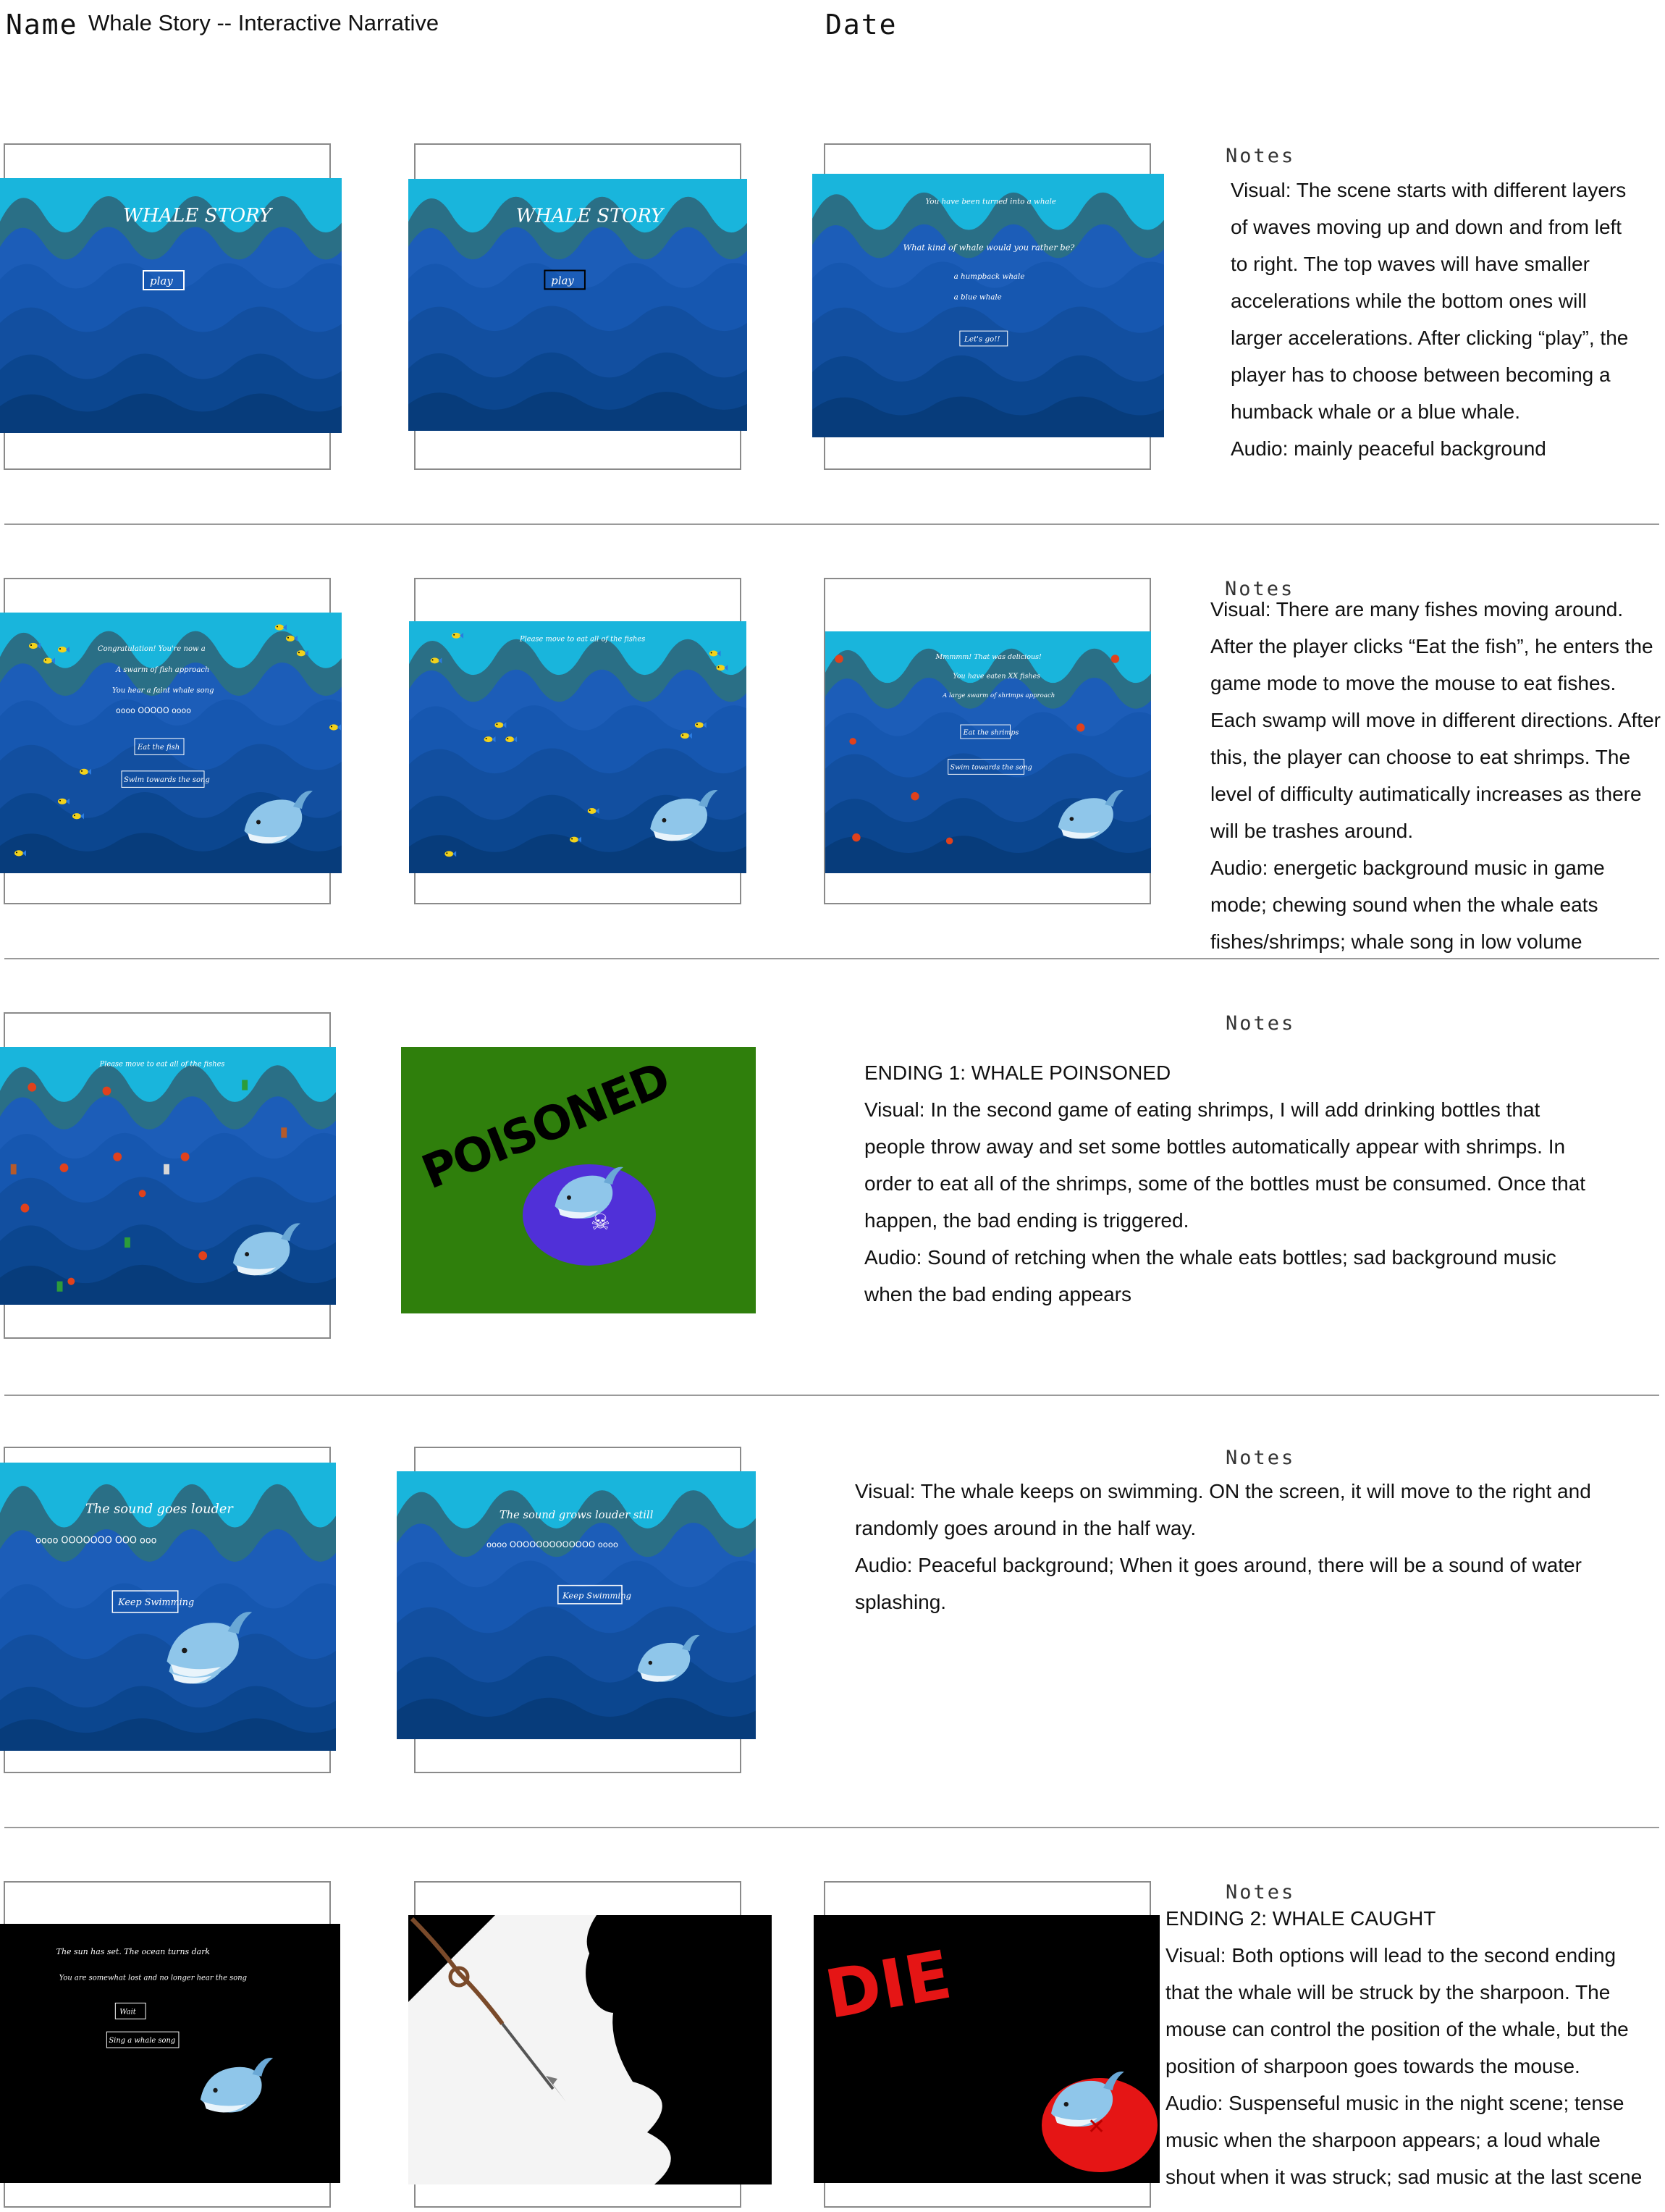 The width and height of the screenshot is (1665, 2212). I want to click on louder-text: The sound goes louder, so click(159, 1510).